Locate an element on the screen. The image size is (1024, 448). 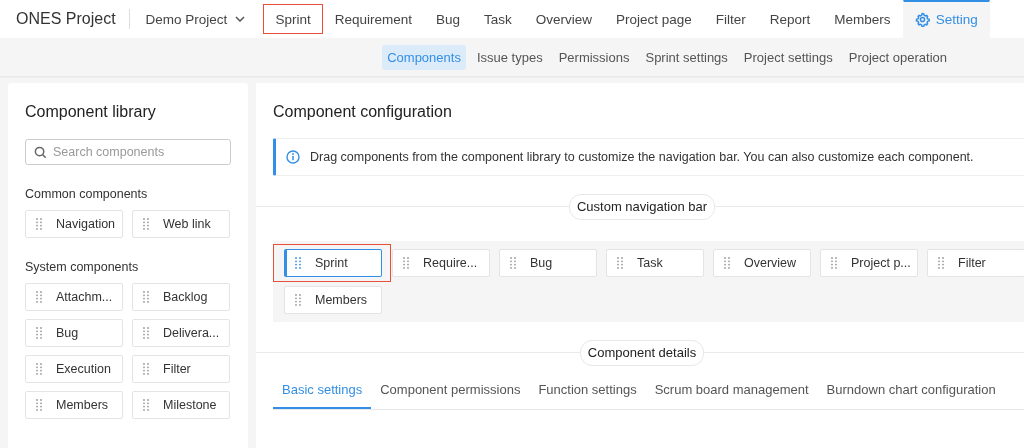
detail-tab: Component permissions is located at coordinates (450, 395).